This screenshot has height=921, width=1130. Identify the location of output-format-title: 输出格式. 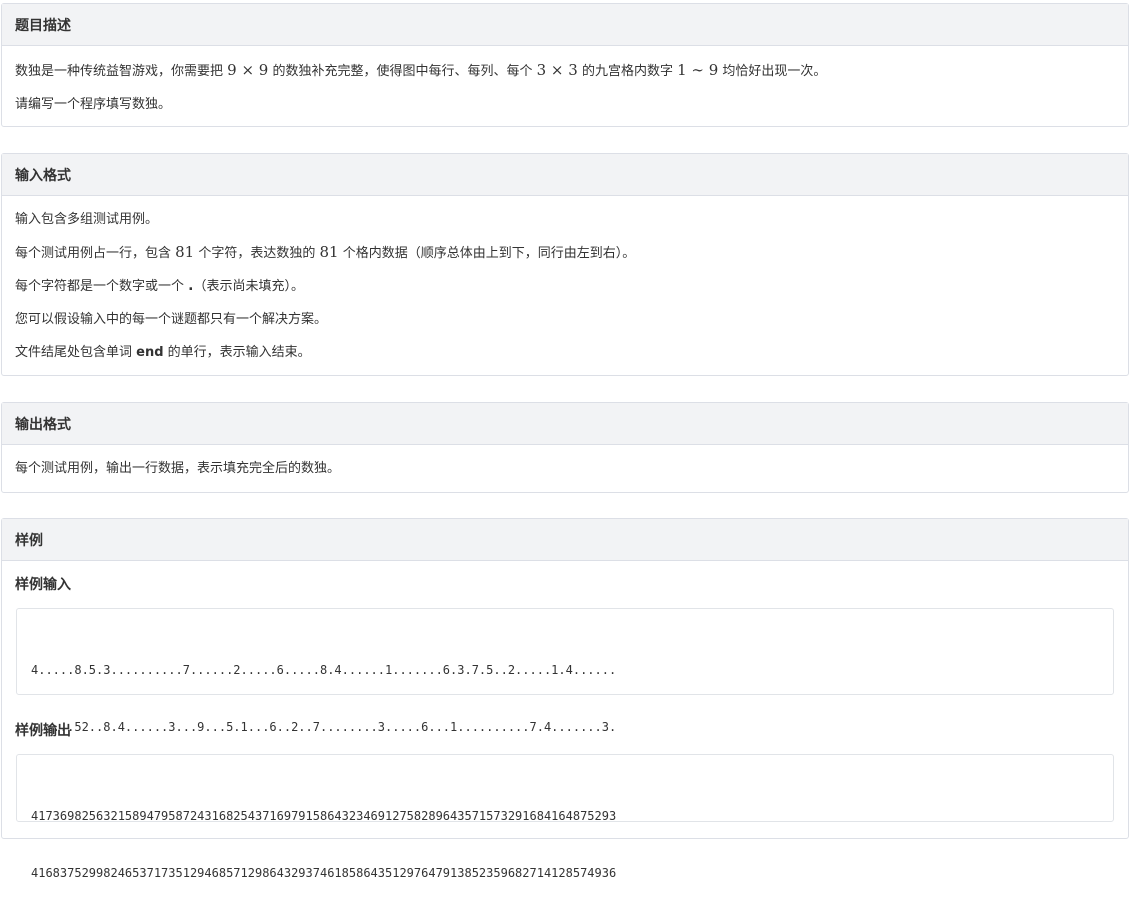
(43, 424).